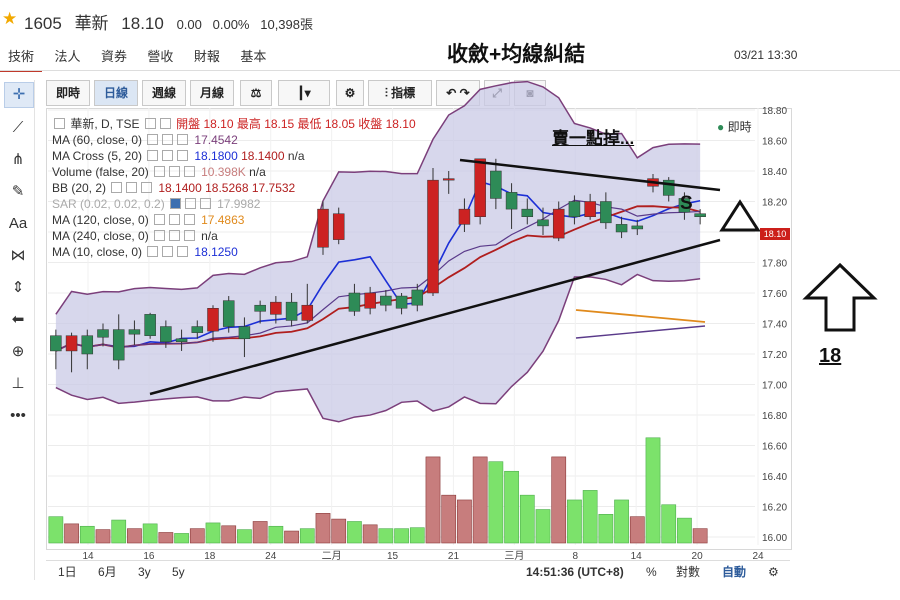 Image resolution: width=900 pixels, height=600 pixels. What do you see at coordinates (775, 234) in the screenshot?
I see `last-price-tag: 18.10` at bounding box center [775, 234].